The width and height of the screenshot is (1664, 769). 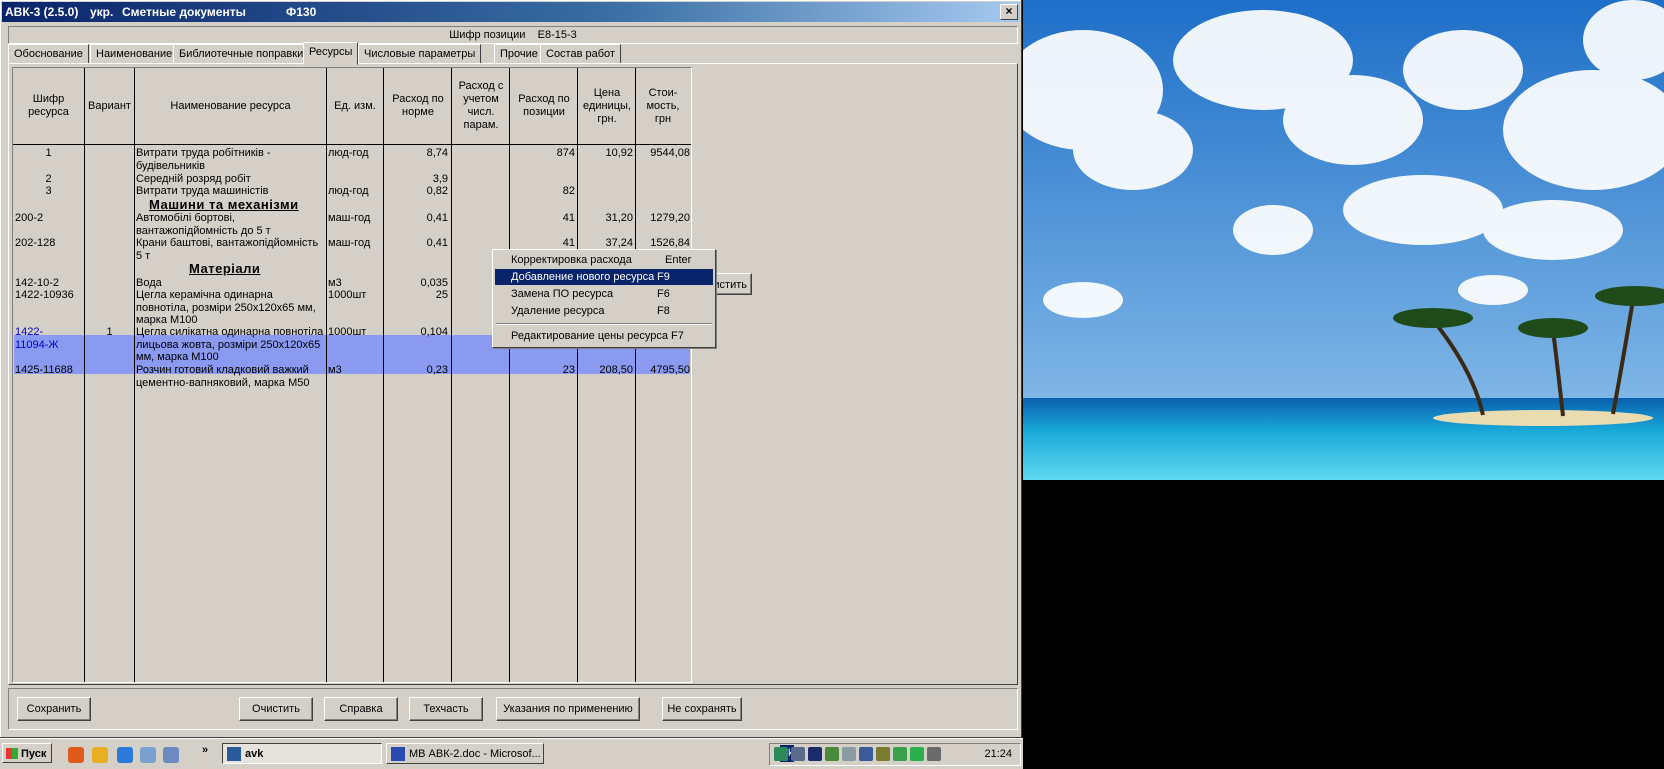 What do you see at coordinates (568, 709) in the screenshot?
I see `guidance-button: Указания по применению` at bounding box center [568, 709].